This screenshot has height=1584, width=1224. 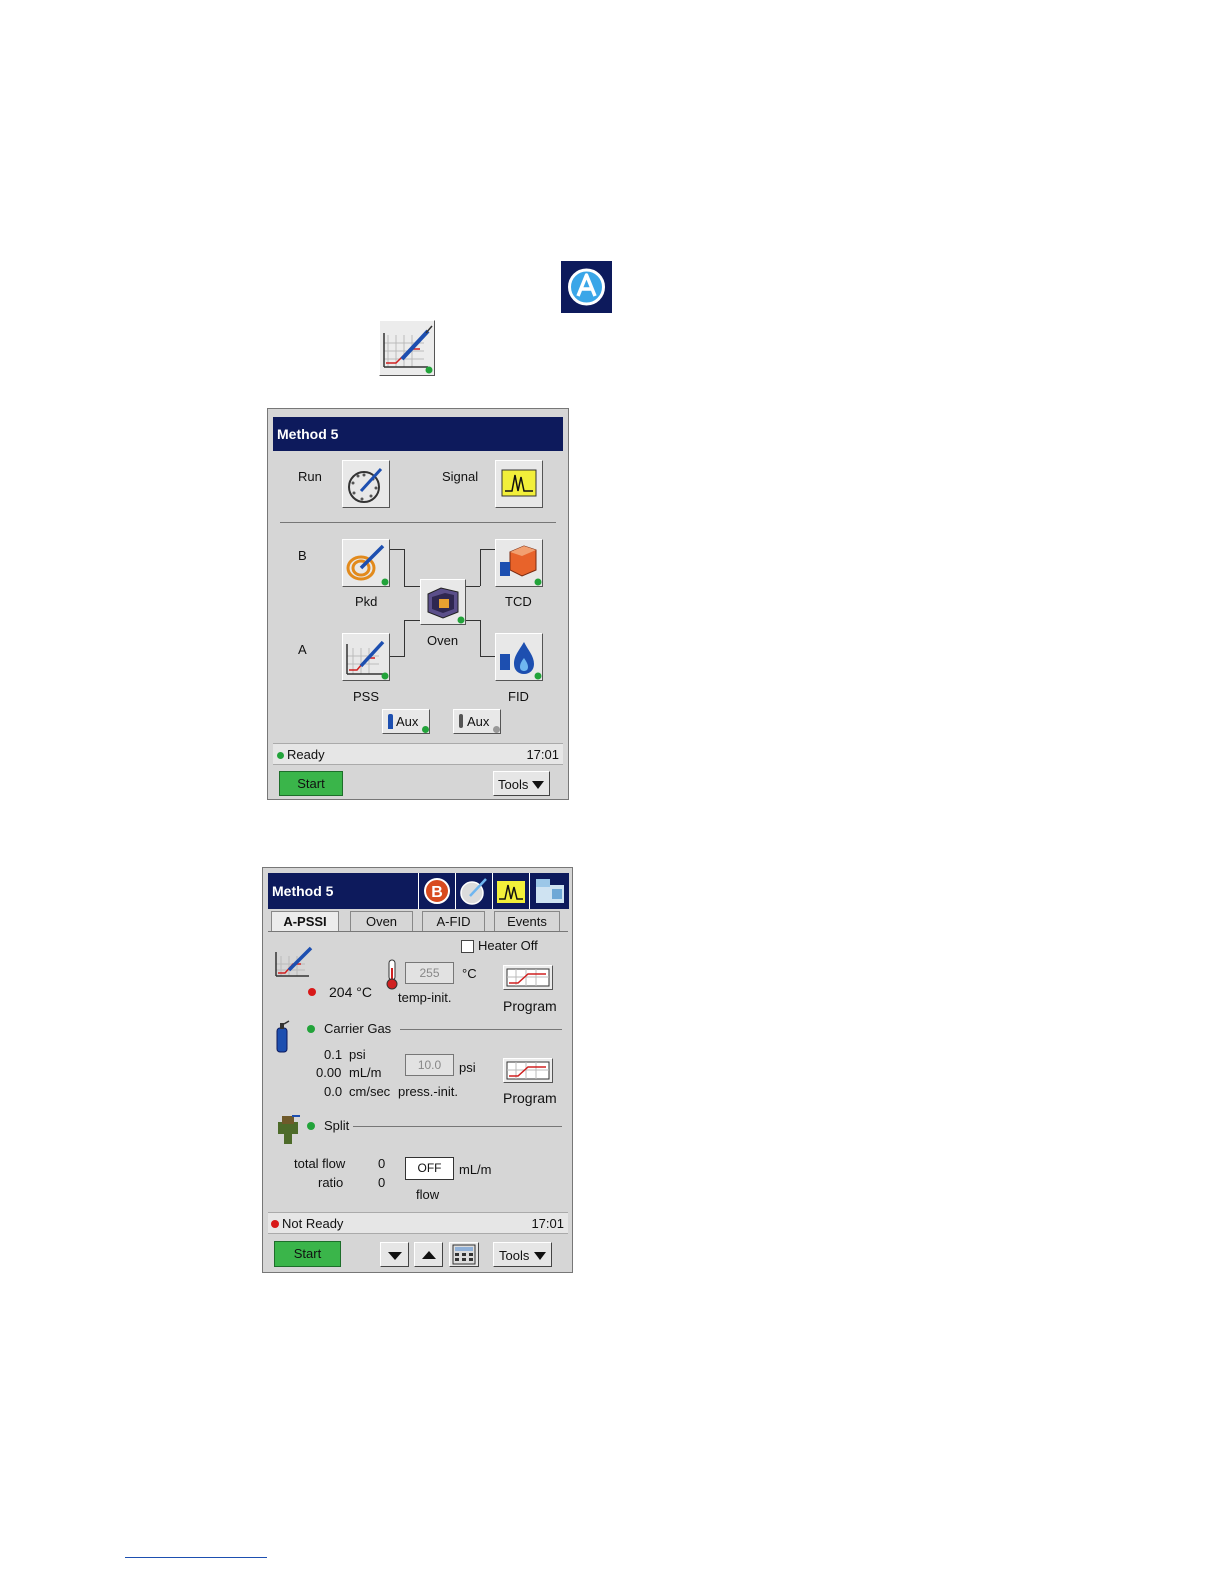 I want to click on tcd-detector-icon, so click(x=521, y=565).